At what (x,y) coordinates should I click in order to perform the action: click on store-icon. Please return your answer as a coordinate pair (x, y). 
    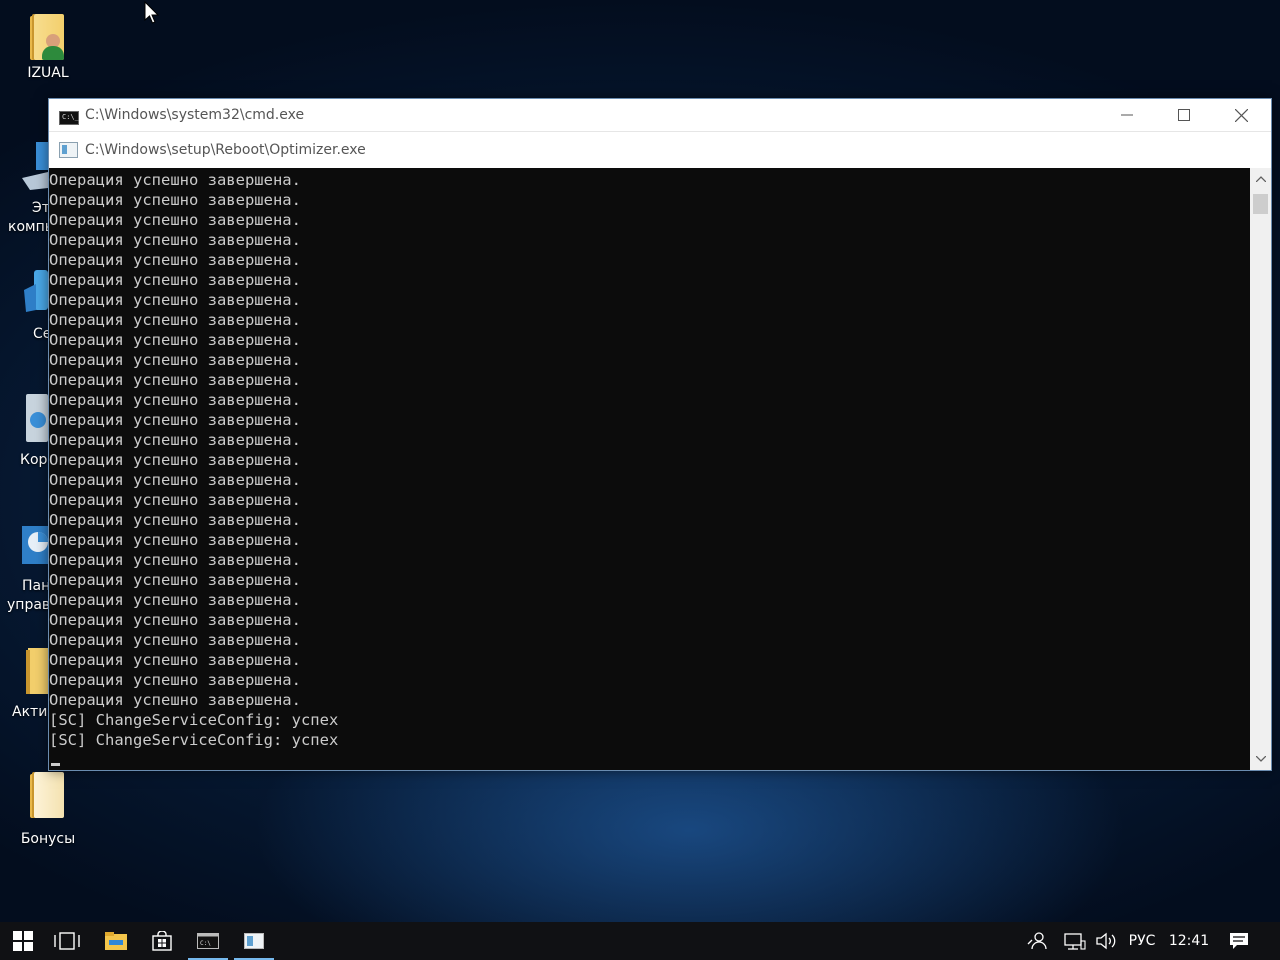
    Looking at the image, I should click on (162, 941).